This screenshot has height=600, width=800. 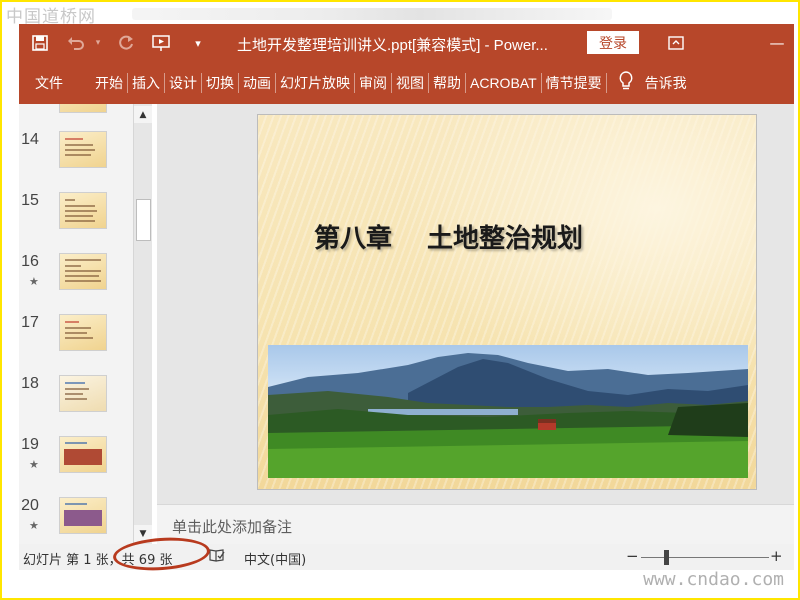 What do you see at coordinates (475, 524) in the screenshot?
I see `notes-pane: 单击此处添加备注` at bounding box center [475, 524].